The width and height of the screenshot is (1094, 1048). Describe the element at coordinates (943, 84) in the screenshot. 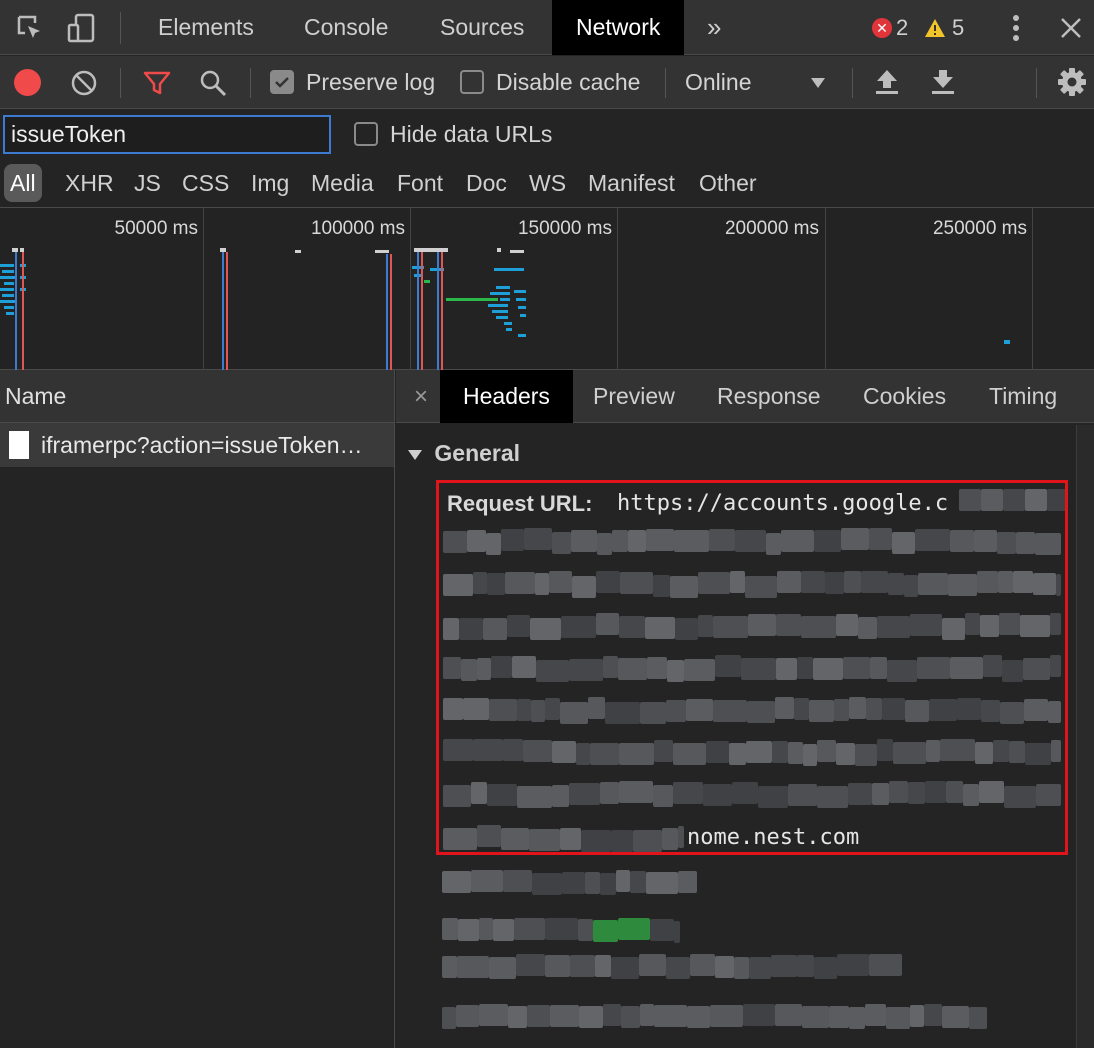

I see `export-har-icon` at that location.